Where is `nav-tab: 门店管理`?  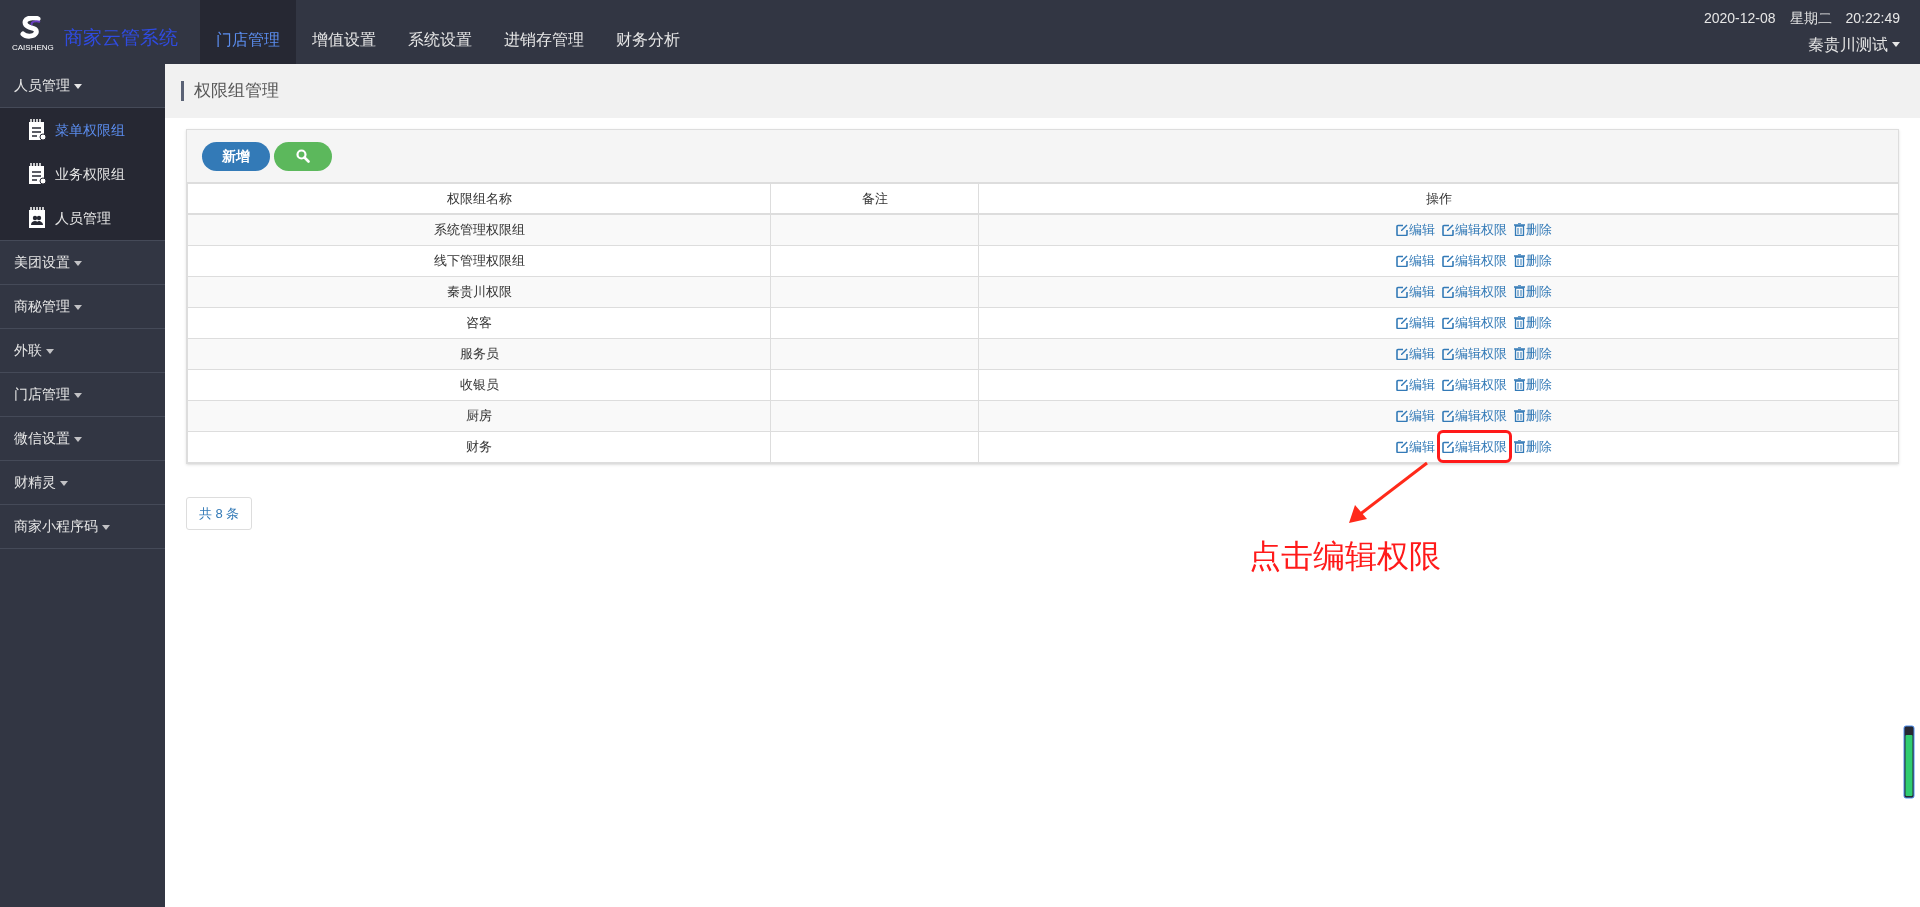 nav-tab: 门店管理 is located at coordinates (248, 32).